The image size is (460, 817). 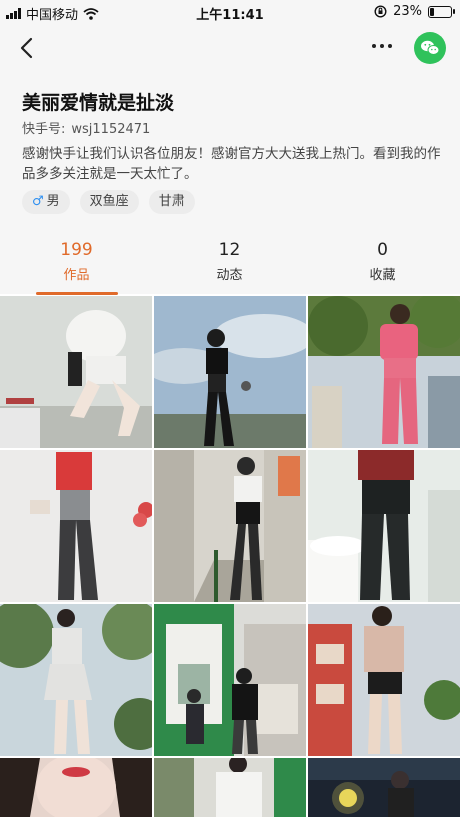 I want to click on tag-location: 甘肃, so click(x=171, y=202).